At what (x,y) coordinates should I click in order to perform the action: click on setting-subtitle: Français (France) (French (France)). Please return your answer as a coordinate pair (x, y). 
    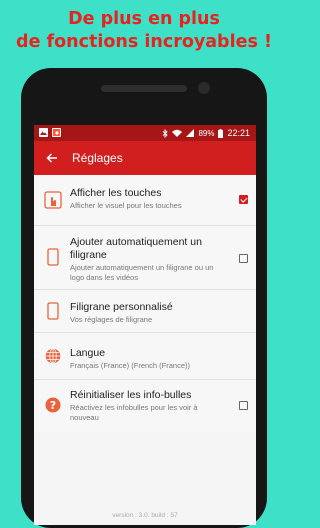
    Looking at the image, I should click on (130, 365).